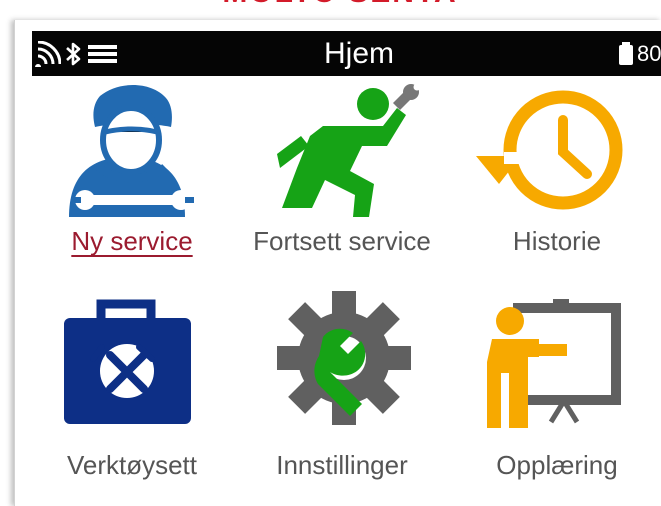 The width and height of the screenshot is (661, 506). Describe the element at coordinates (554, 363) in the screenshot. I see `training-presentation-icon` at that location.